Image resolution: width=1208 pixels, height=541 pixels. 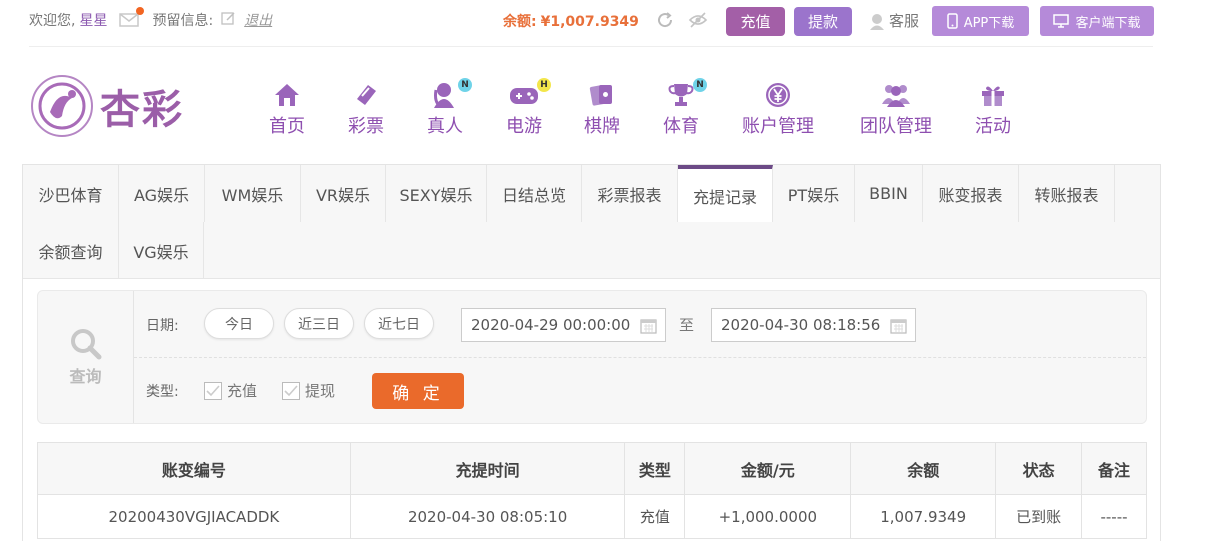 I want to click on cell-amount: +1,000.0000, so click(x=768, y=516).